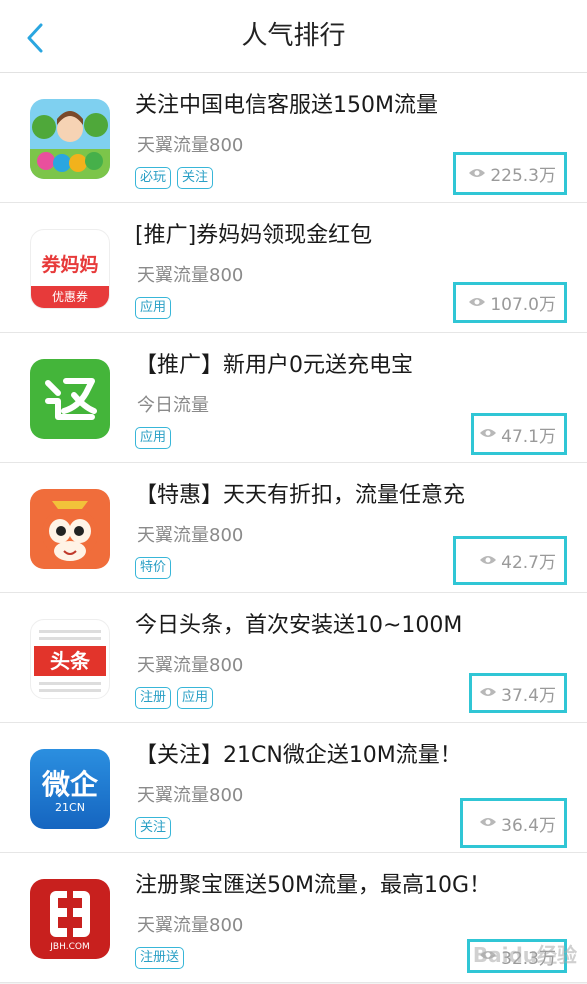 The width and height of the screenshot is (587, 984). What do you see at coordinates (299, 625) in the screenshot?
I see `item-title: 今日头条，首次安装送10~100M` at bounding box center [299, 625].